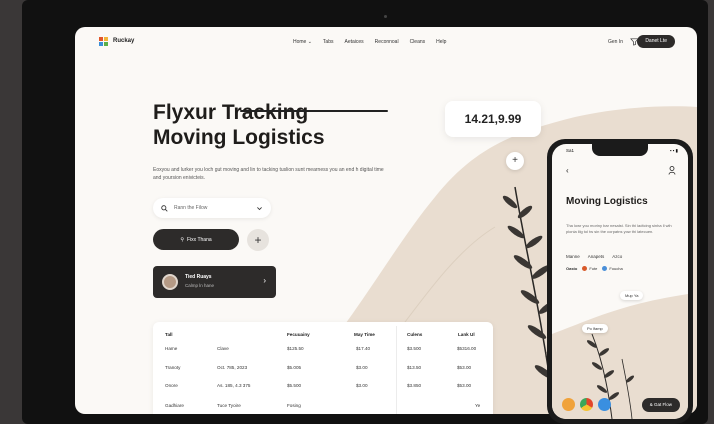 Image resolution: width=714 pixels, height=424 pixels. Describe the element at coordinates (294, 367) in the screenshot. I see `table-cell: $5.005` at that location.